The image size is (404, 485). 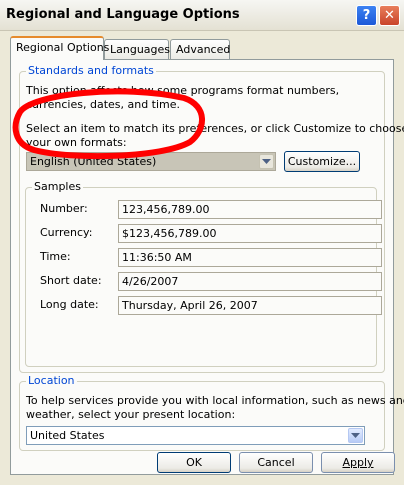 What do you see at coordinates (203, 49) in the screenshot?
I see `tab-label: Advanced` at bounding box center [203, 49].